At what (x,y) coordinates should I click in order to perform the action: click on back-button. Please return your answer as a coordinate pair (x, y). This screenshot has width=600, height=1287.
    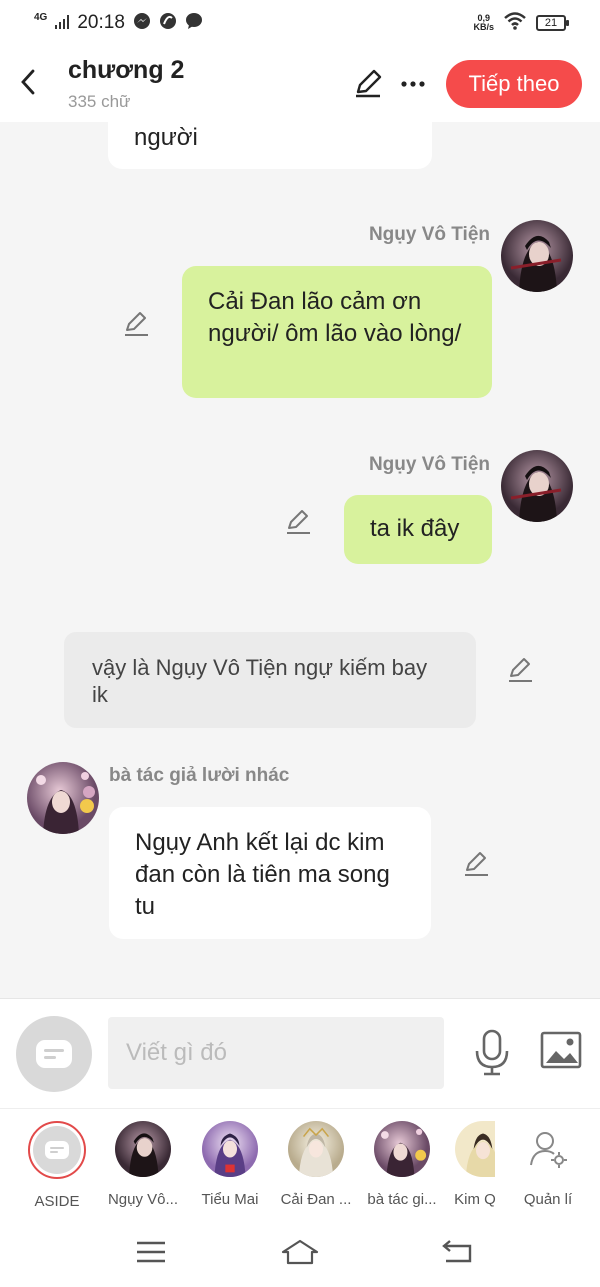
    Looking at the image, I should click on (28, 82).